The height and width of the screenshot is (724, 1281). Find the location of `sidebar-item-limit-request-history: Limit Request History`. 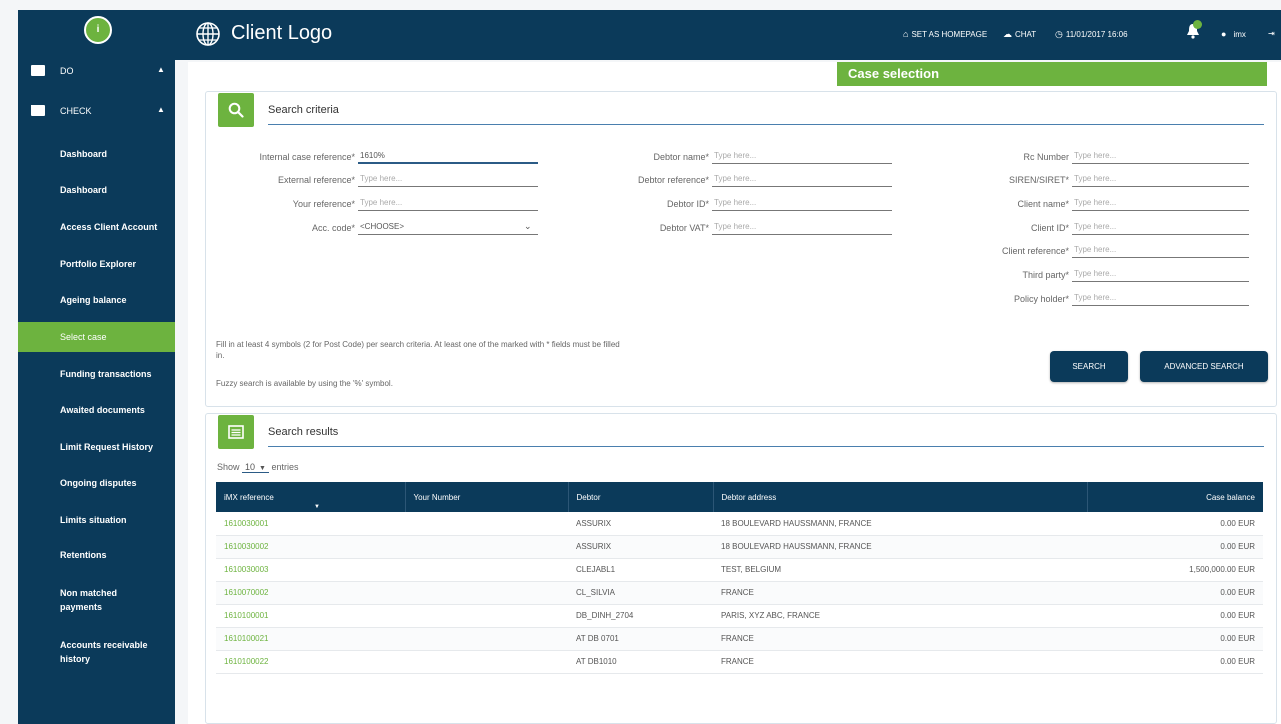

sidebar-item-limit-request-history: Limit Request History is located at coordinates (96, 447).